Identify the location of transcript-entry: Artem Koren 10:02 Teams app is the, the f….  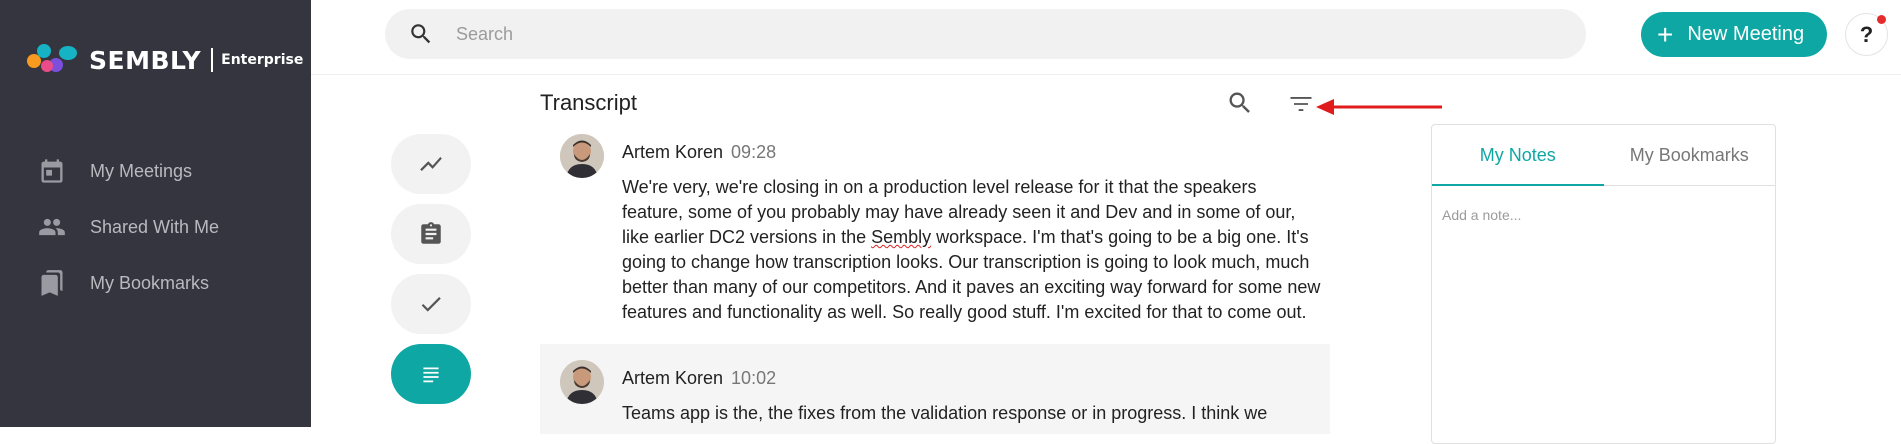
(935, 389).